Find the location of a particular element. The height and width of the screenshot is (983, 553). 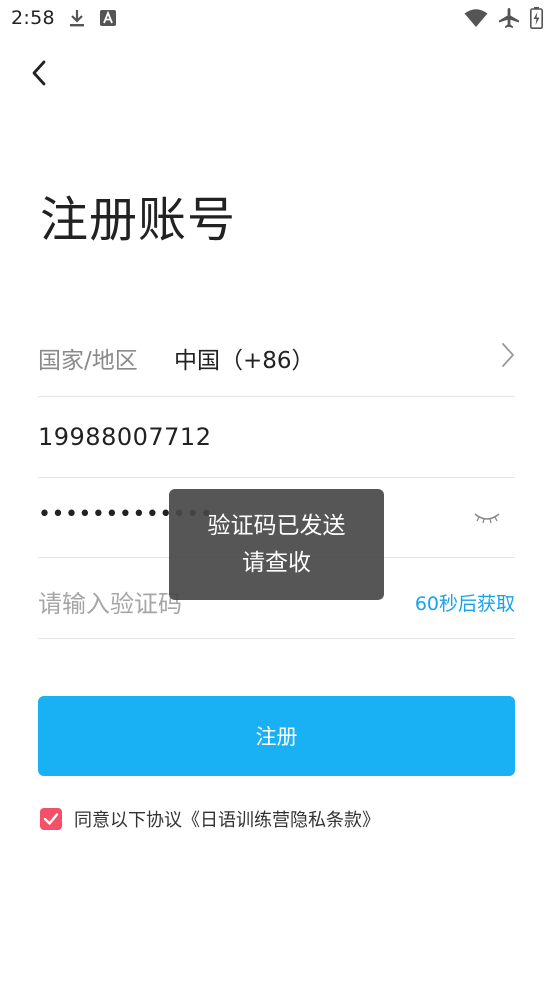

eye-closed-icon is located at coordinates (487, 518).